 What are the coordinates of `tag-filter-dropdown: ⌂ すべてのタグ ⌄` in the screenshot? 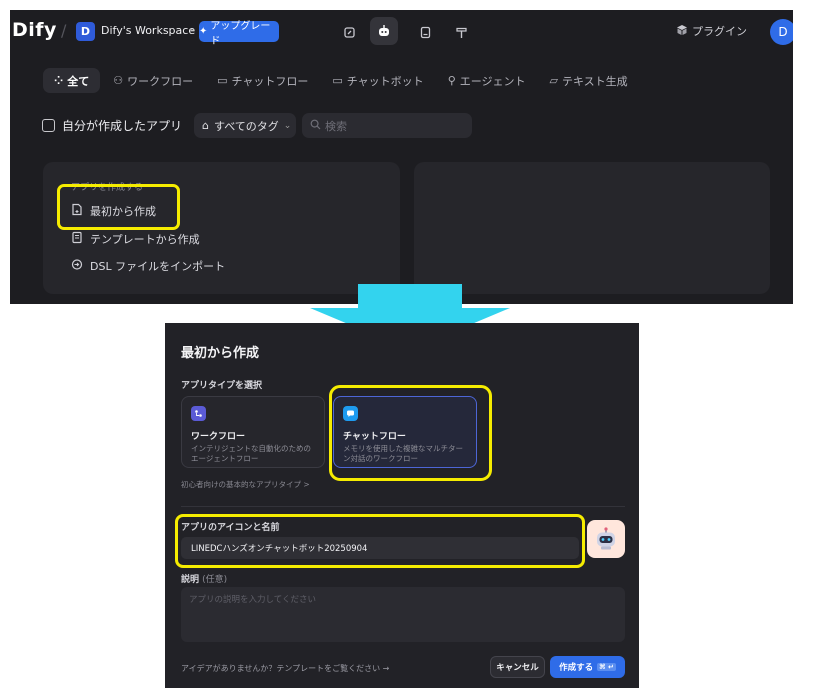 It's located at (245, 125).